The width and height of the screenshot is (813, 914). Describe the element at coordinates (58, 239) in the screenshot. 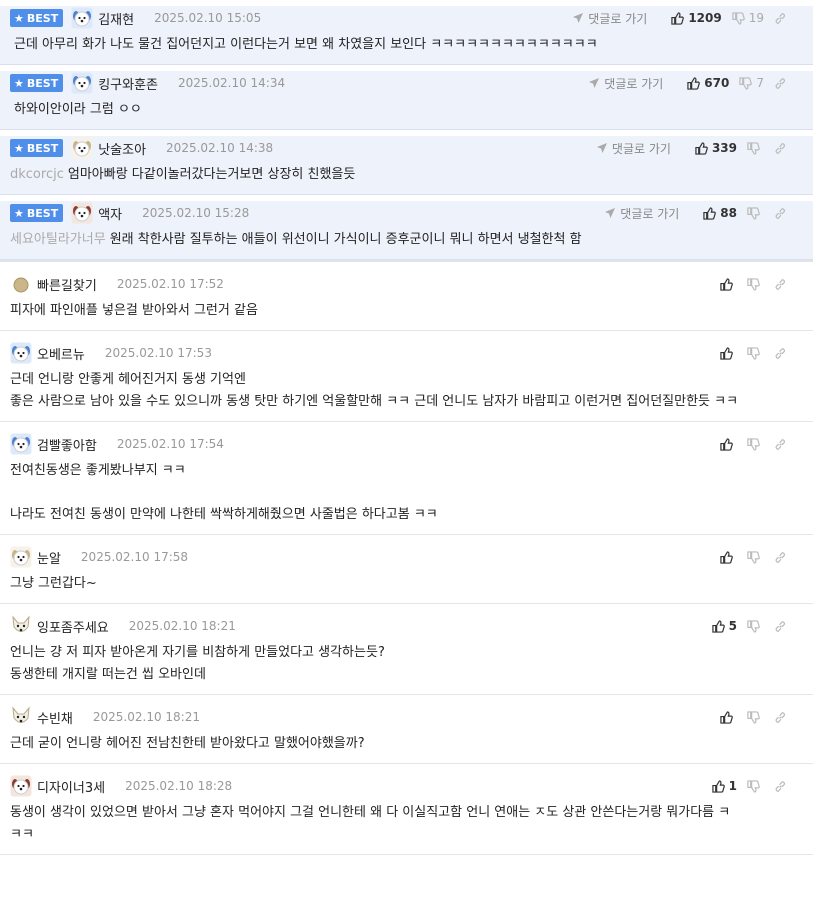

I see `comment-prefix: 세요아틸라가너무` at that location.